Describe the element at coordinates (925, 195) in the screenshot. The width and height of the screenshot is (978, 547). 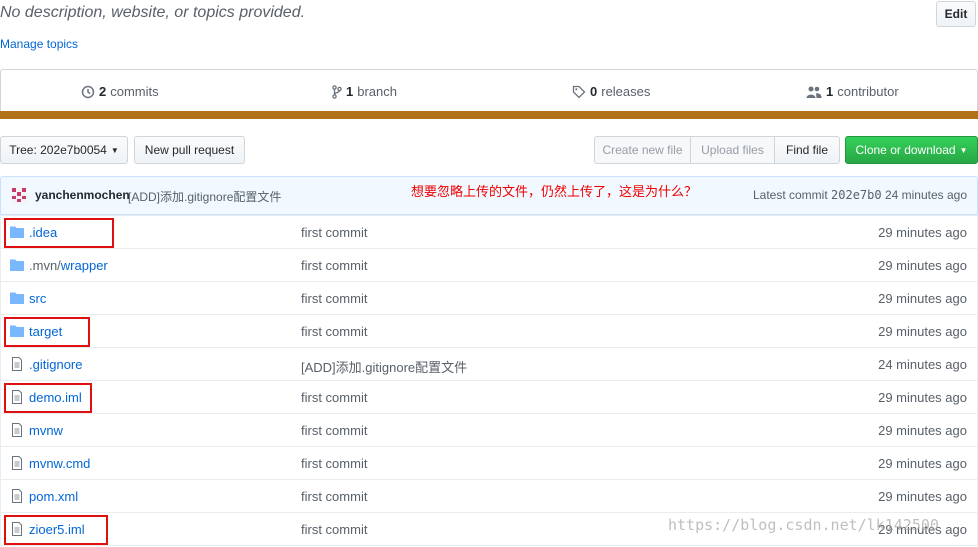
I see `commit-time: 24 minutes ago` at that location.